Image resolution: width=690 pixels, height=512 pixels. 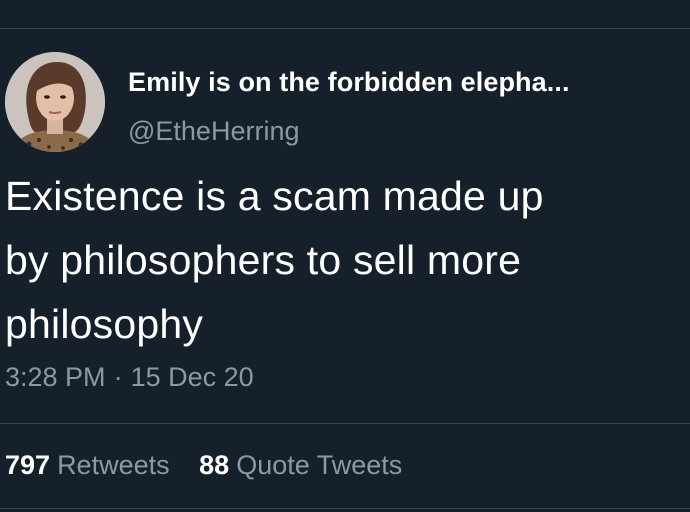 I want to click on quote-tweets-count: 88, so click(x=214, y=465).